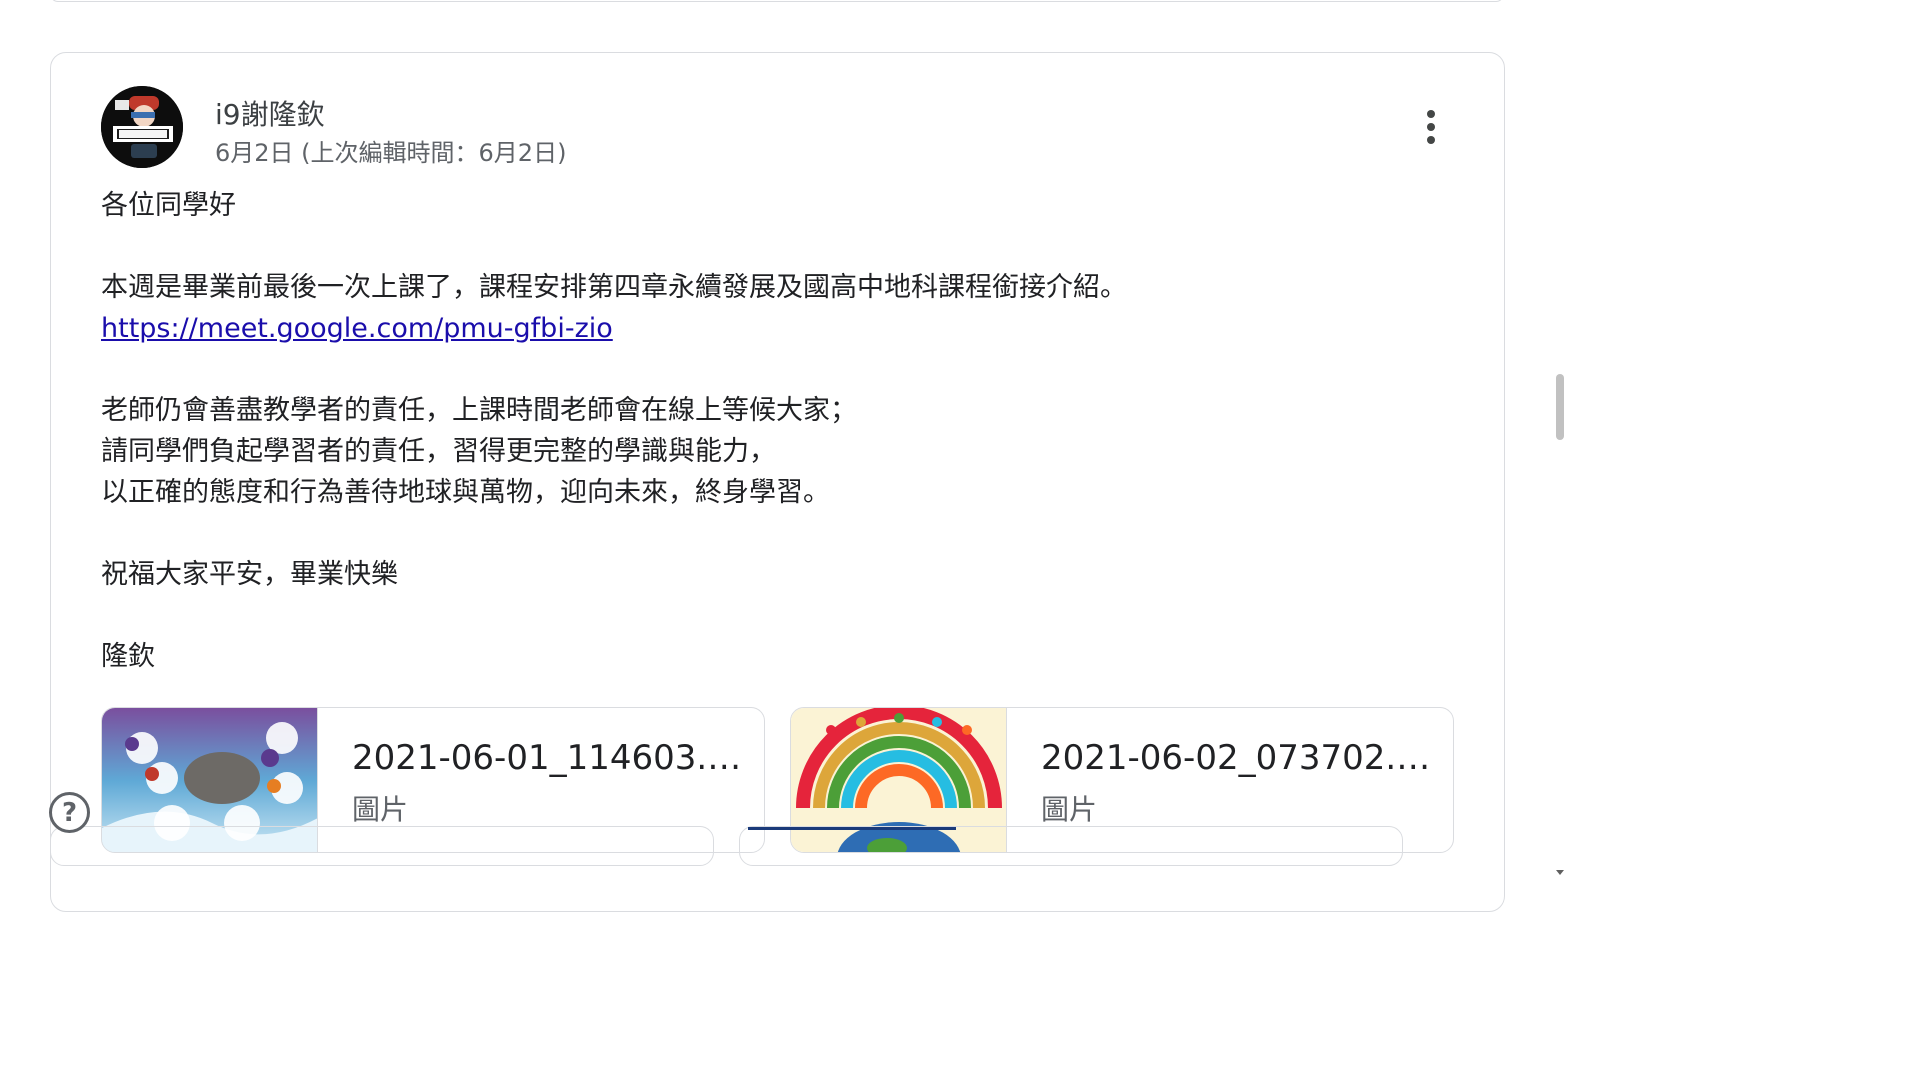  What do you see at coordinates (614, 287) in the screenshot?
I see `post-line: 本週是畢業前最後一次上課了，課程安排第四章永續發展及國高中地科課程銜接介紹。` at bounding box center [614, 287].